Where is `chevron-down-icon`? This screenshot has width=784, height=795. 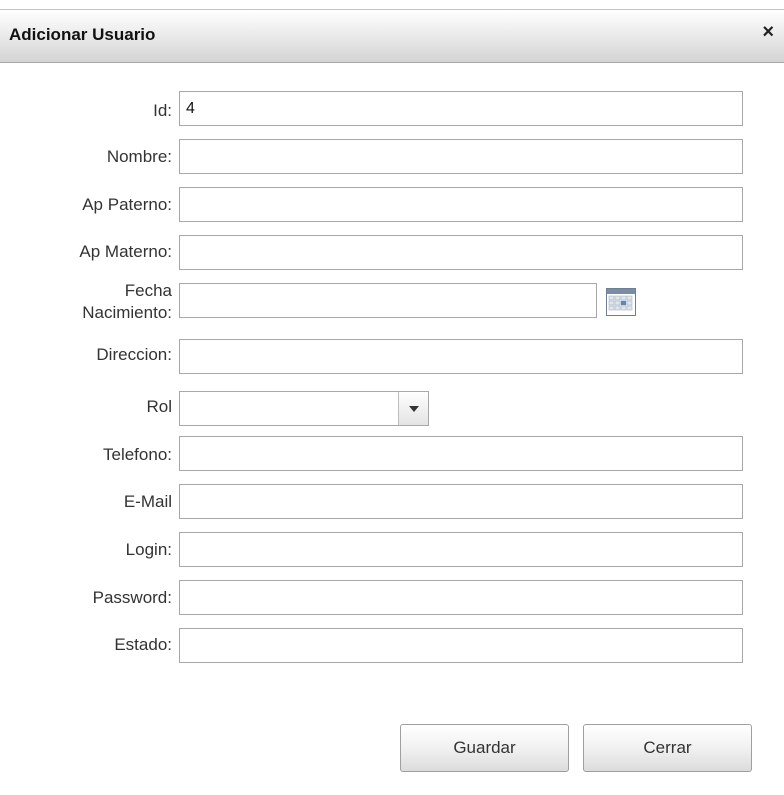
chevron-down-icon is located at coordinates (414, 409).